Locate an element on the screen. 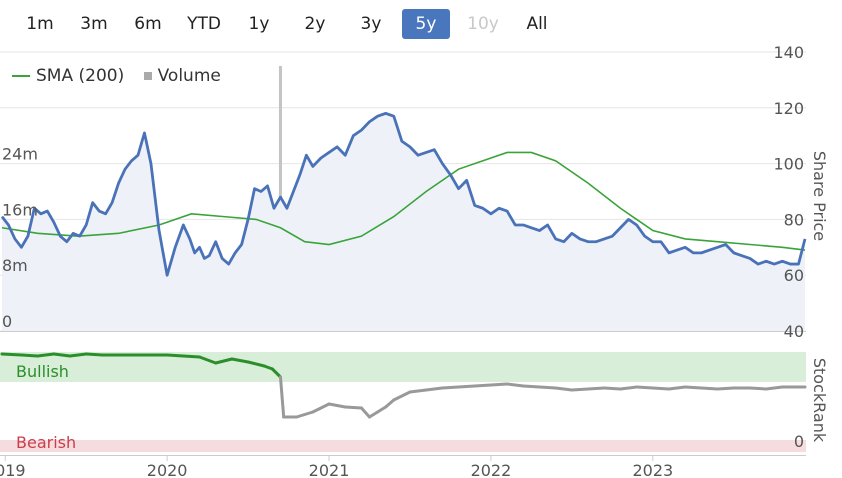  price-tick-label: 60 is located at coordinates (794, 275).